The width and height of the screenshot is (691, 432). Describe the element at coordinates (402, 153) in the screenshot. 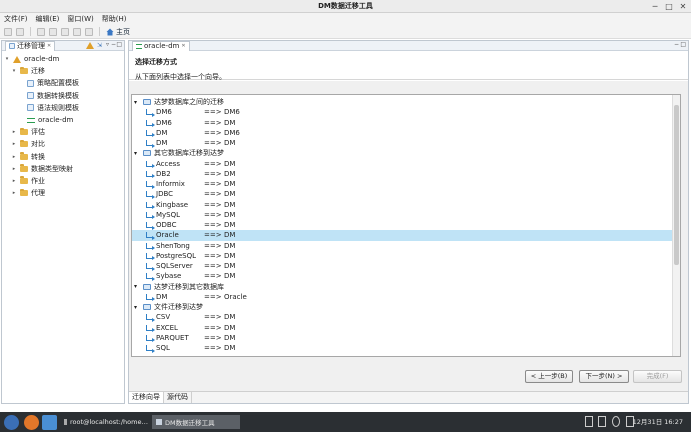

I see `wizard-group: ▾ 其它数据库迁移到达梦` at that location.